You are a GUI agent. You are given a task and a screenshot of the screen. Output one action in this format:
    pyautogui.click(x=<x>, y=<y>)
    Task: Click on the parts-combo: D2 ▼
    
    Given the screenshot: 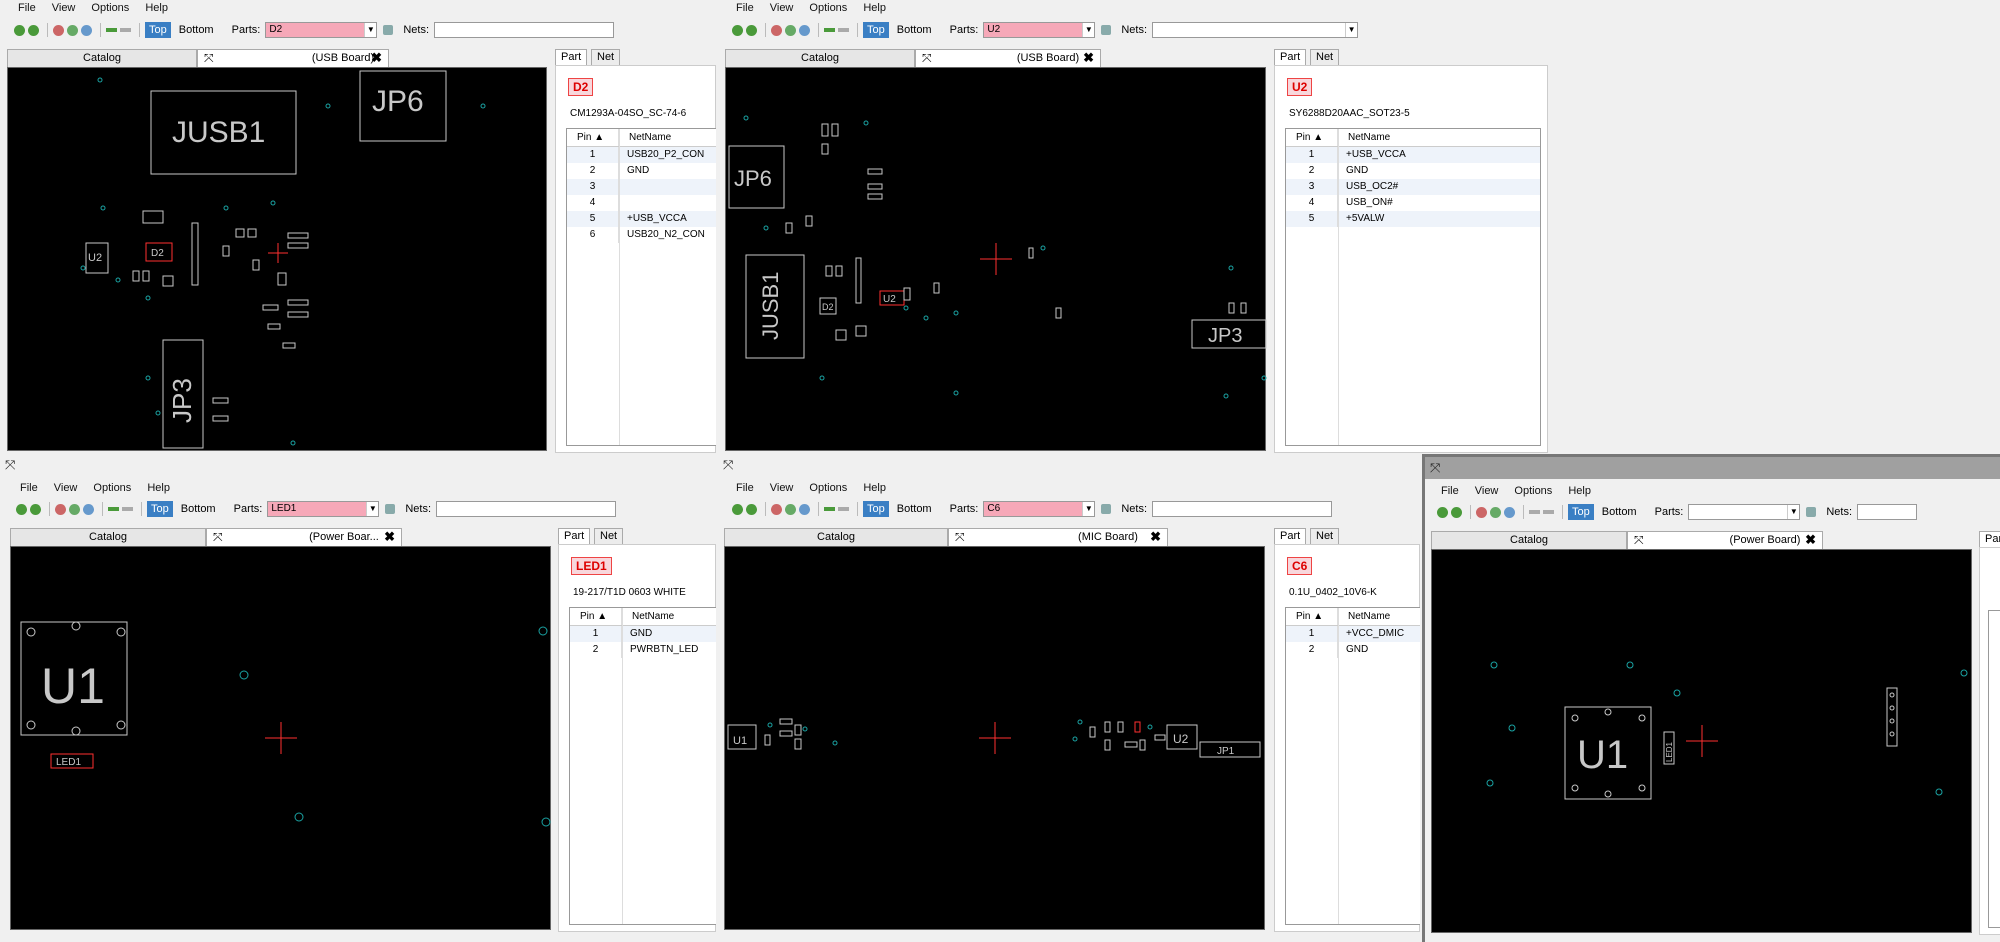 What is the action you would take?
    pyautogui.click(x=321, y=30)
    